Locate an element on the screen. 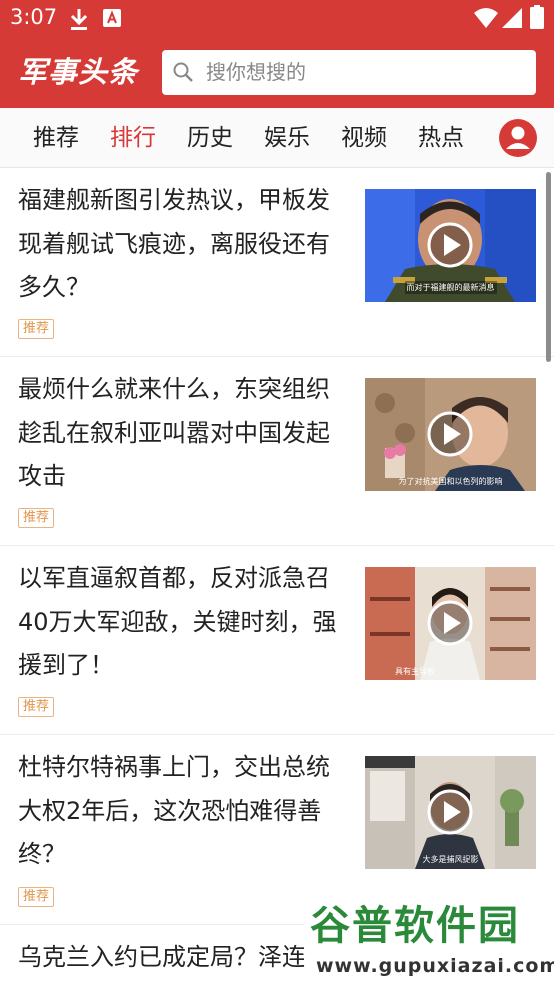  user-avatar-icon is located at coordinates (518, 138).